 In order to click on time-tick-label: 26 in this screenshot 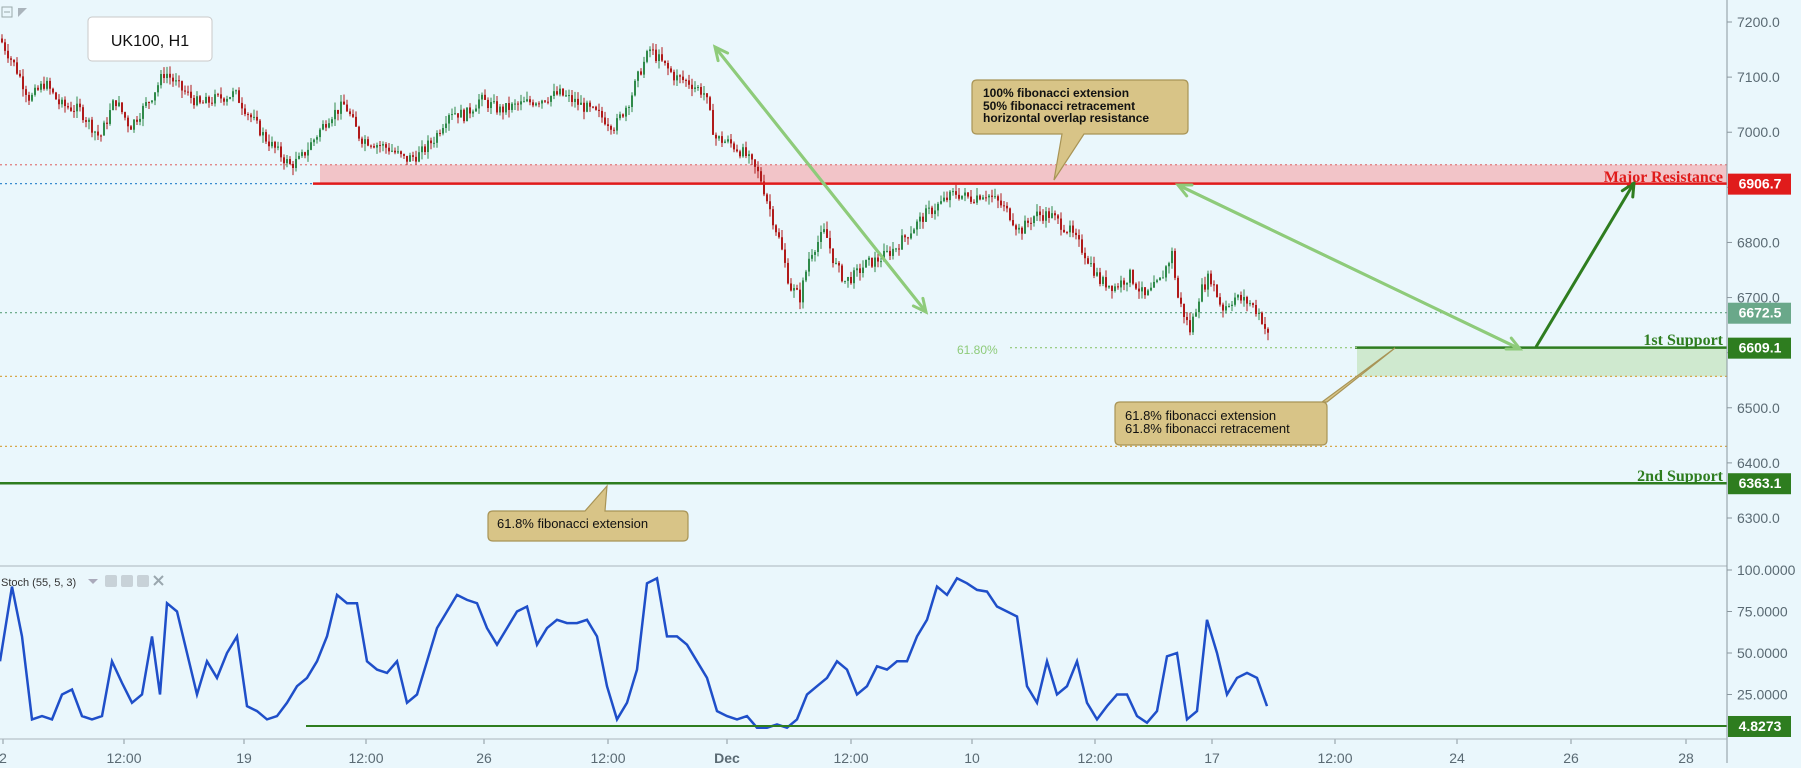, I will do `click(1571, 756)`.